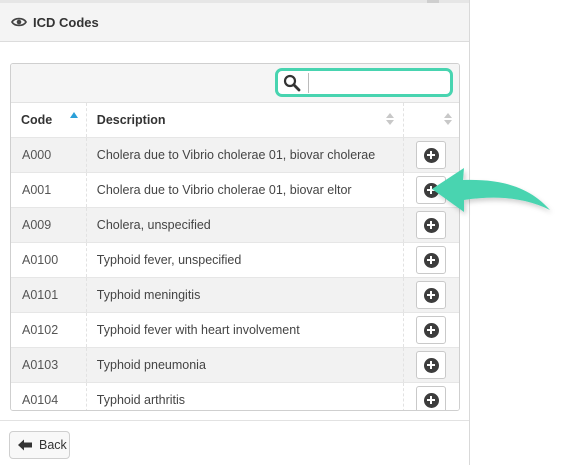 The width and height of the screenshot is (567, 465). What do you see at coordinates (292, 83) in the screenshot?
I see `search-icon` at bounding box center [292, 83].